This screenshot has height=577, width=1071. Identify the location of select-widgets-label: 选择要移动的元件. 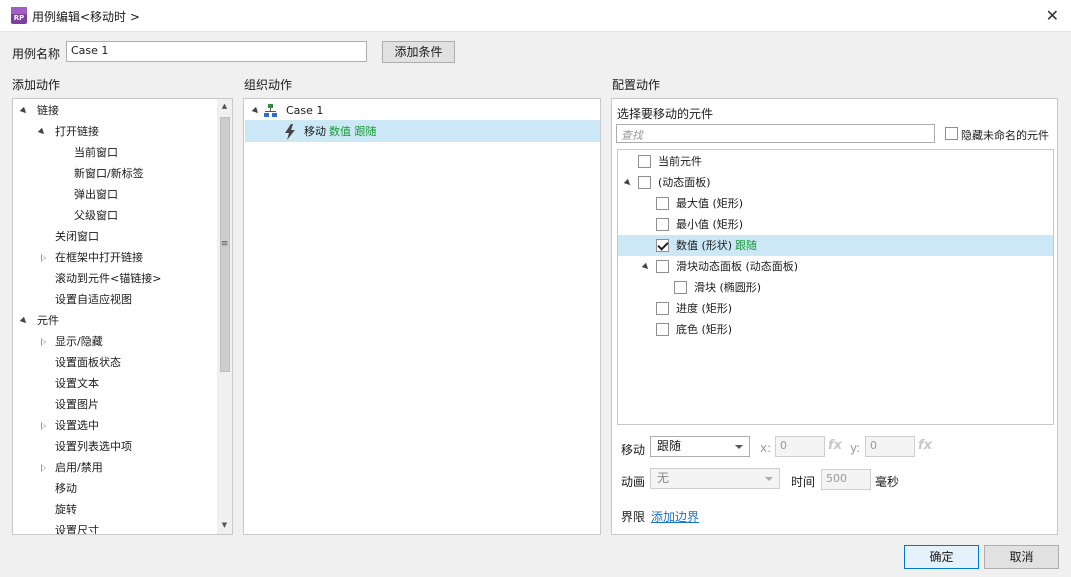
(665, 114).